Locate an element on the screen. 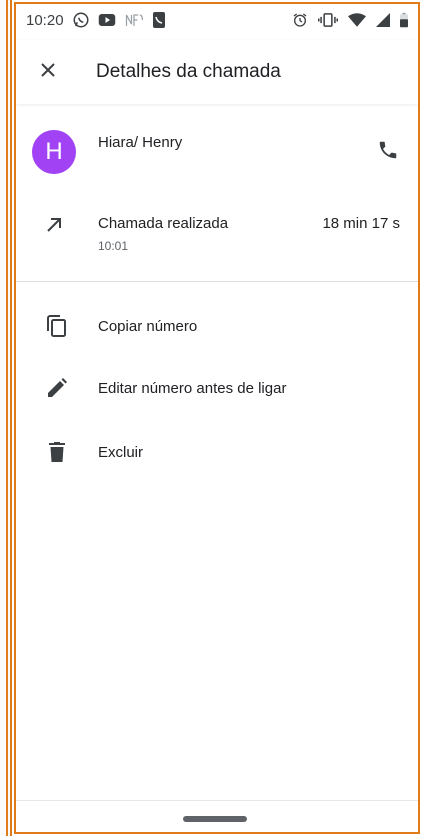 The height and width of the screenshot is (836, 422). edit-icon is located at coordinates (57, 388).